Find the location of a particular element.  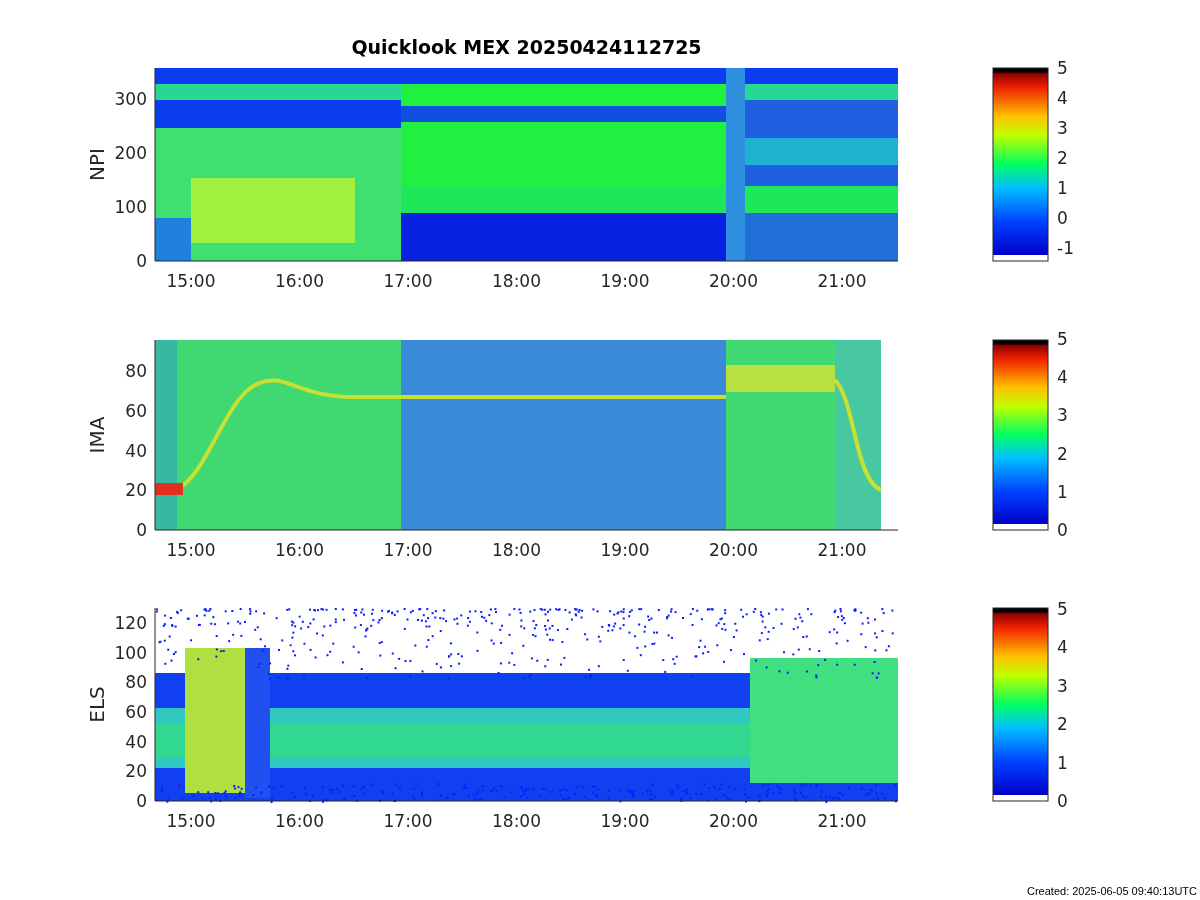

figure-title: Quicklook MEX 20250424112725 is located at coordinates (526, 48).